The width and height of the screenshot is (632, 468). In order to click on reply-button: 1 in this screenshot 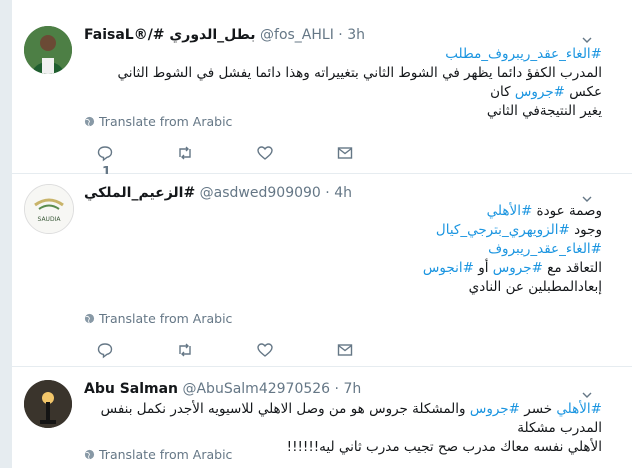, I will do `click(105, 161)`.